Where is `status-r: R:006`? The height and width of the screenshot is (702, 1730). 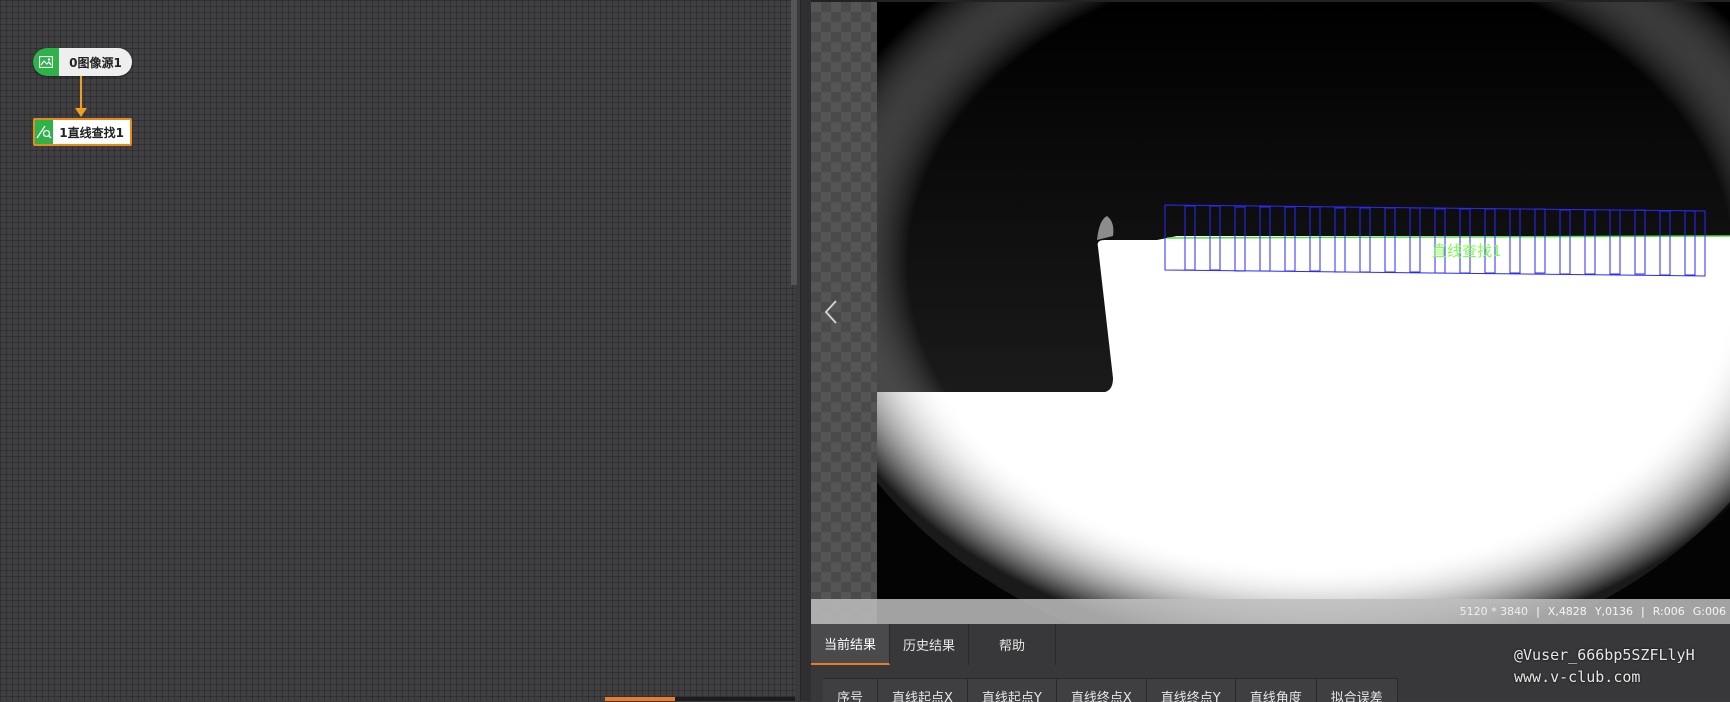
status-r: R:006 is located at coordinates (1668, 611).